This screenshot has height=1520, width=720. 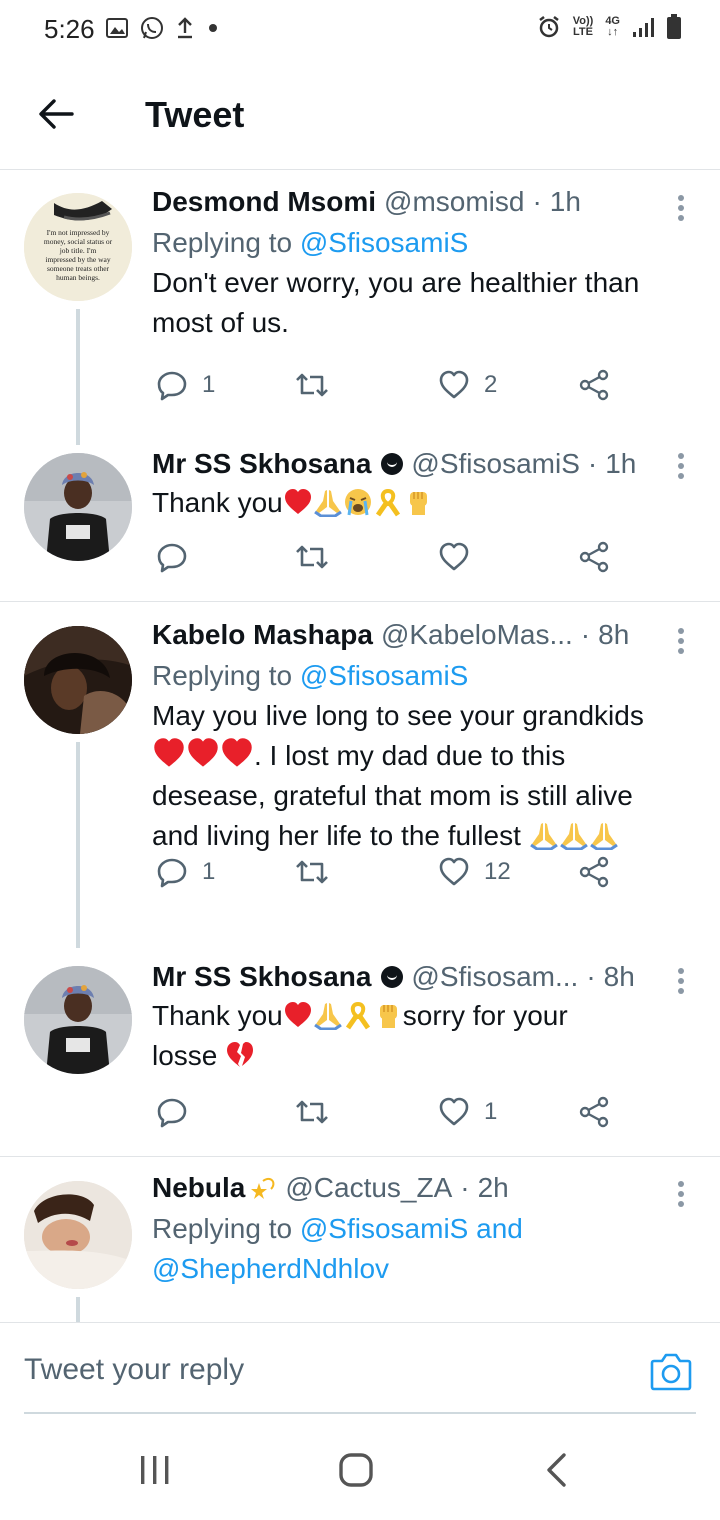 What do you see at coordinates (360, 116) in the screenshot?
I see `app-header: Tweet` at bounding box center [360, 116].